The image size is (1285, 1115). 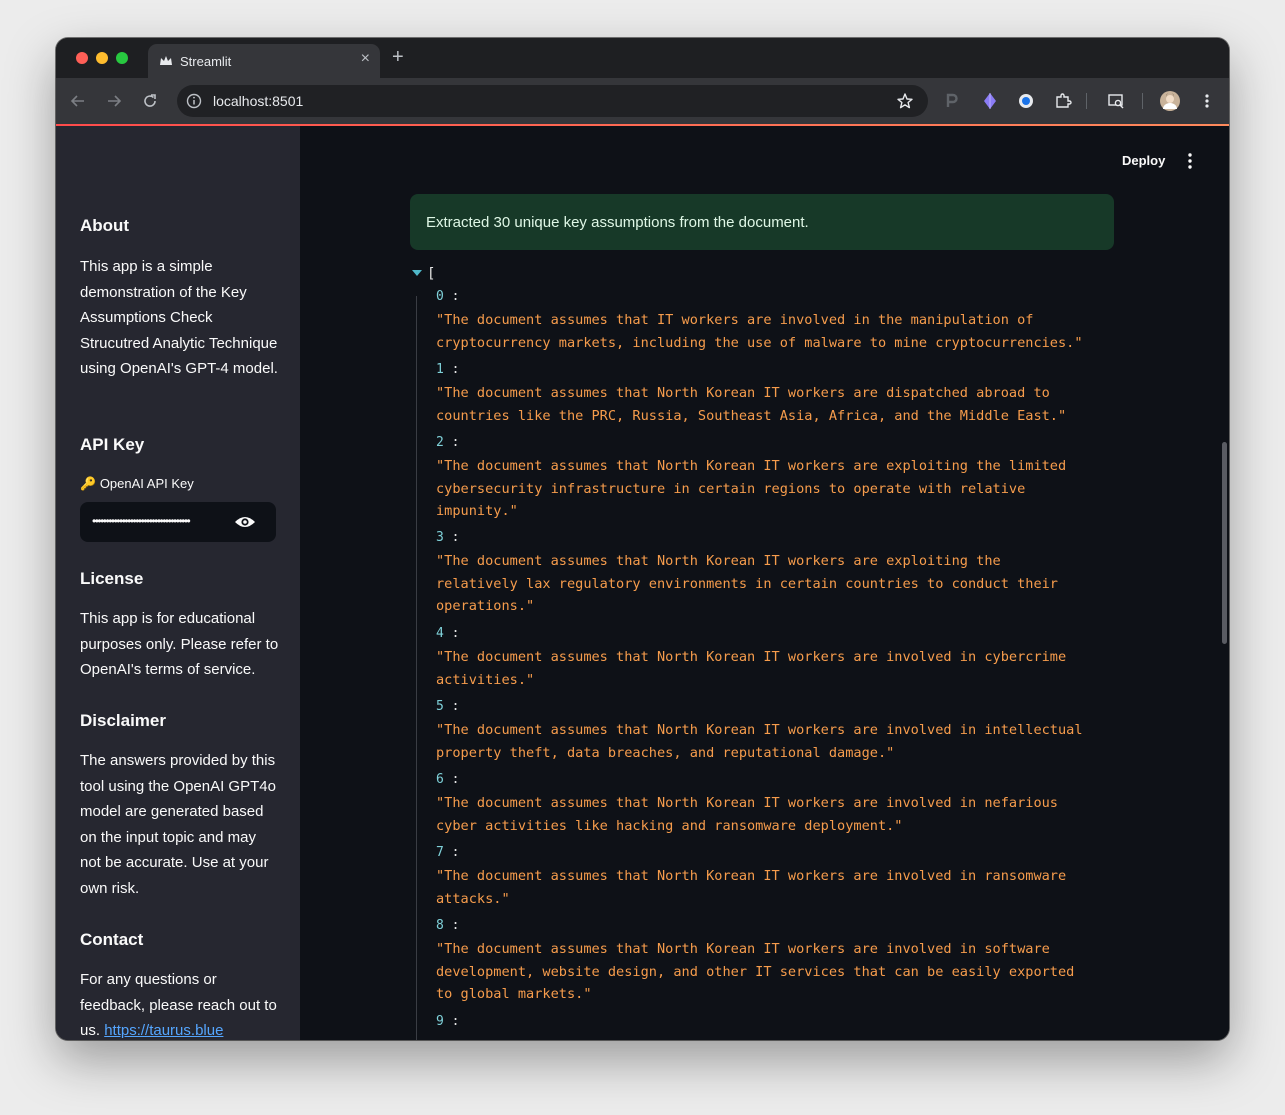 I want to click on contact-link: https://taurus.blue, so click(x=163, y=1030).